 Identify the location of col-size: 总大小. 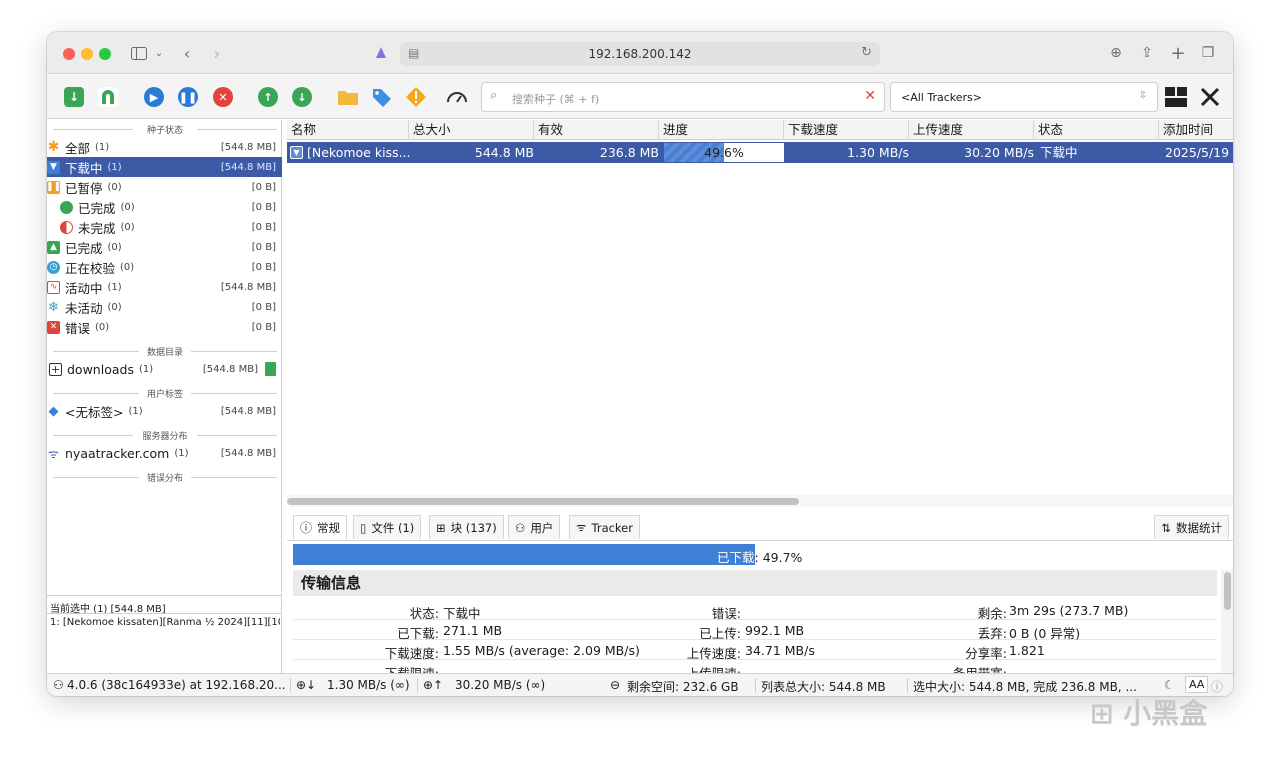
(471, 130).